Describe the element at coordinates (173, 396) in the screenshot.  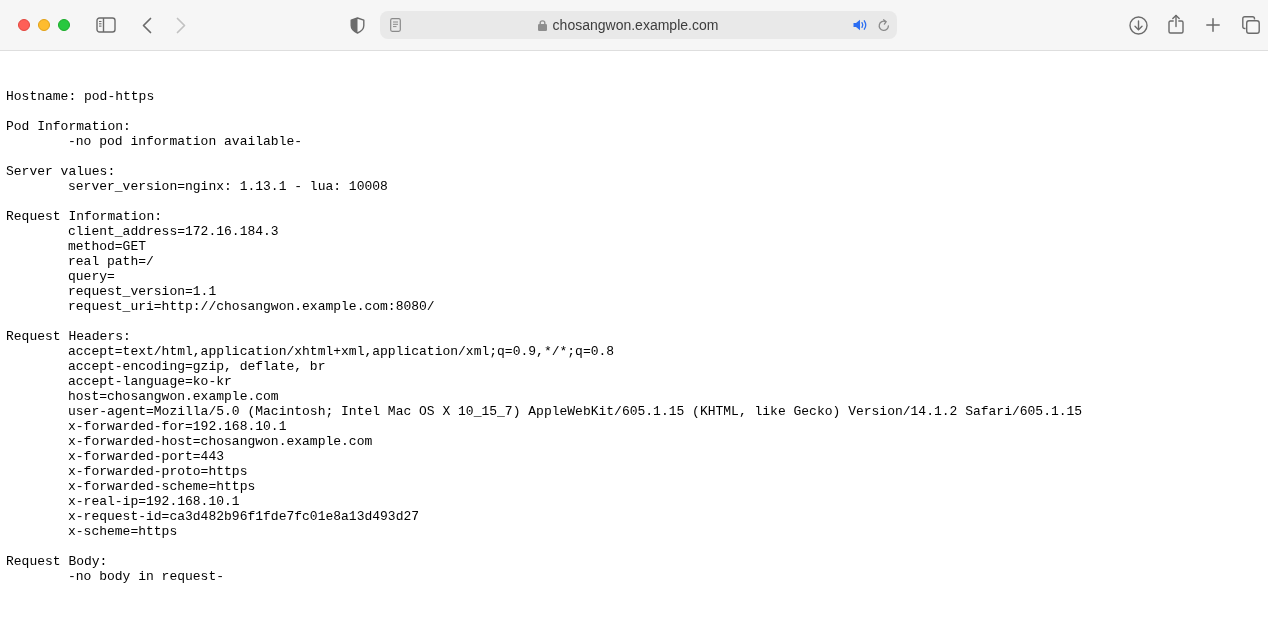
I see `value-line: host=chosangwon.example.com` at that location.